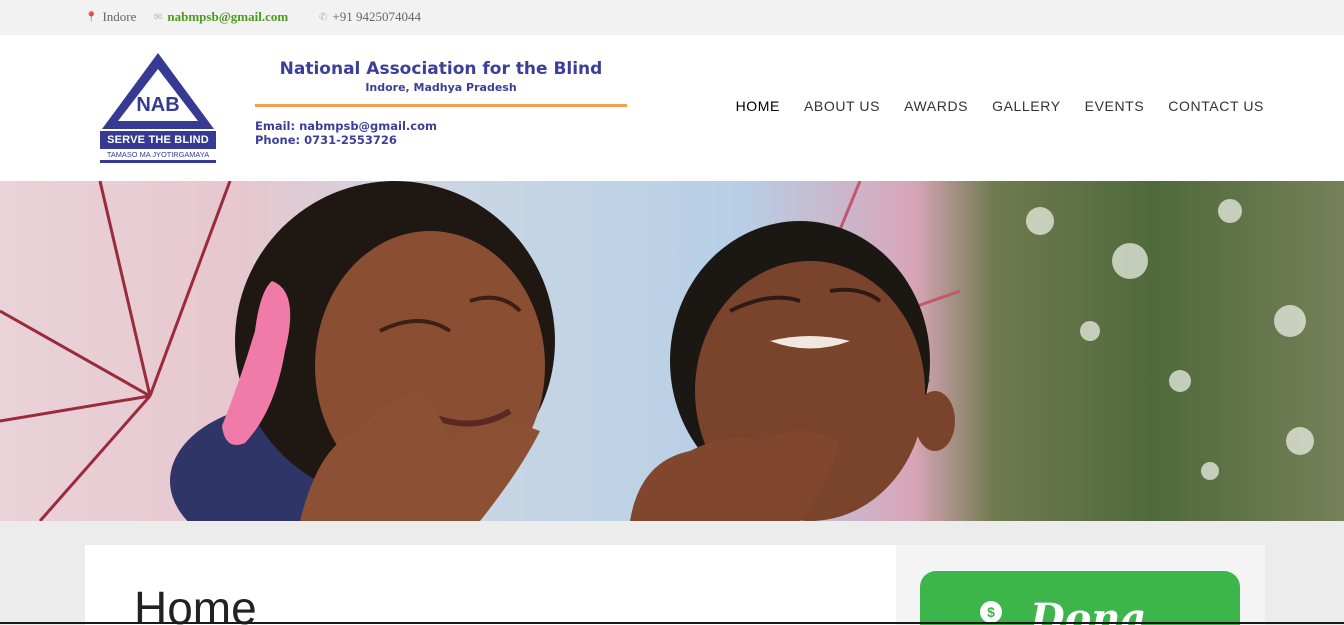 Image resolution: width=1344 pixels, height=625 pixels. I want to click on phone-item: ✆ +91 9425074044, so click(370, 17).